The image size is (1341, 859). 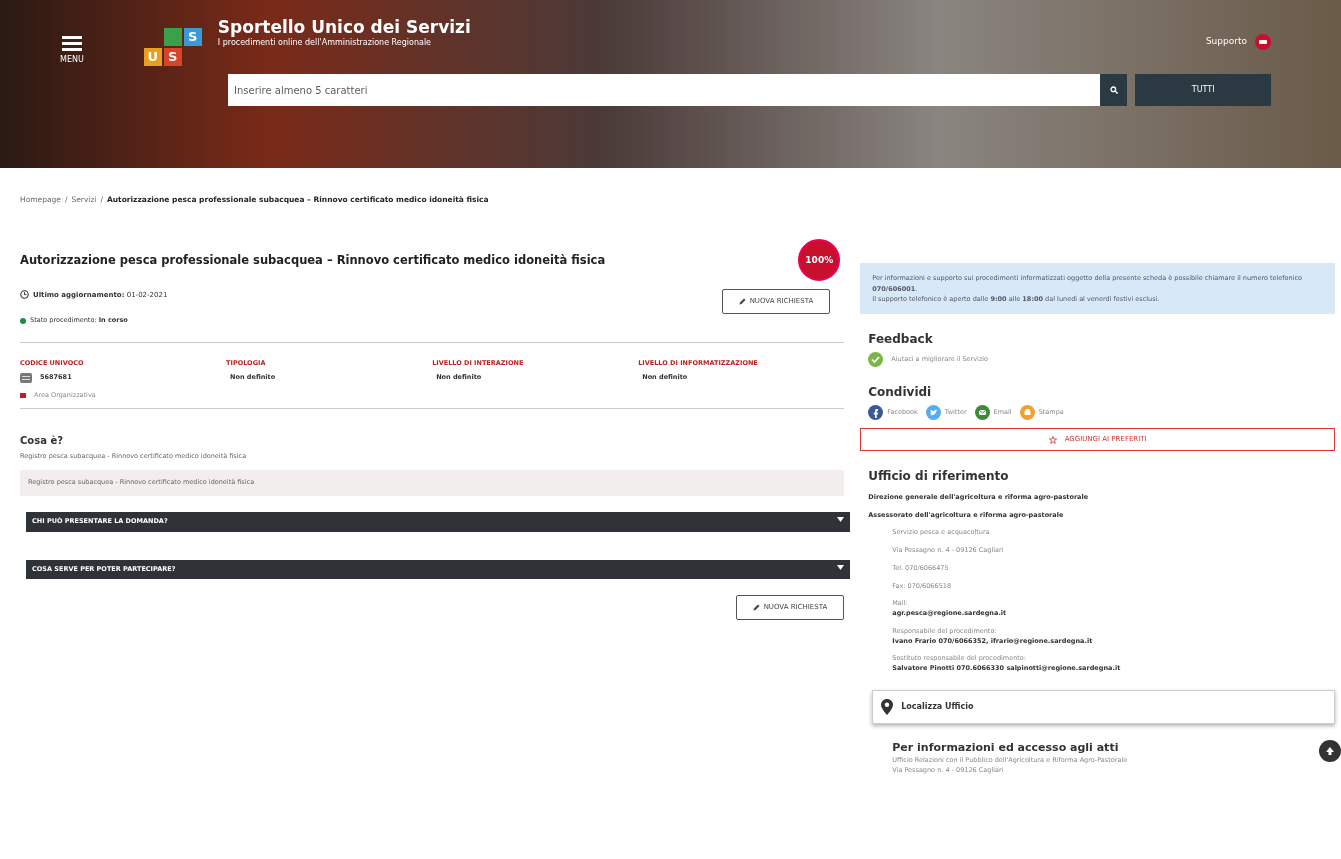 What do you see at coordinates (1226, 42) in the screenshot?
I see `support-link: Supporto` at bounding box center [1226, 42].